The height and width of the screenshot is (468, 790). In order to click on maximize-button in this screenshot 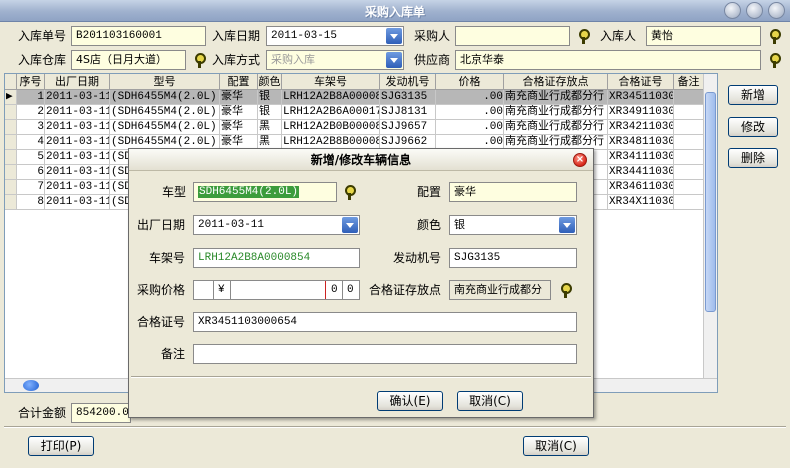, I will do `click(754, 10)`.